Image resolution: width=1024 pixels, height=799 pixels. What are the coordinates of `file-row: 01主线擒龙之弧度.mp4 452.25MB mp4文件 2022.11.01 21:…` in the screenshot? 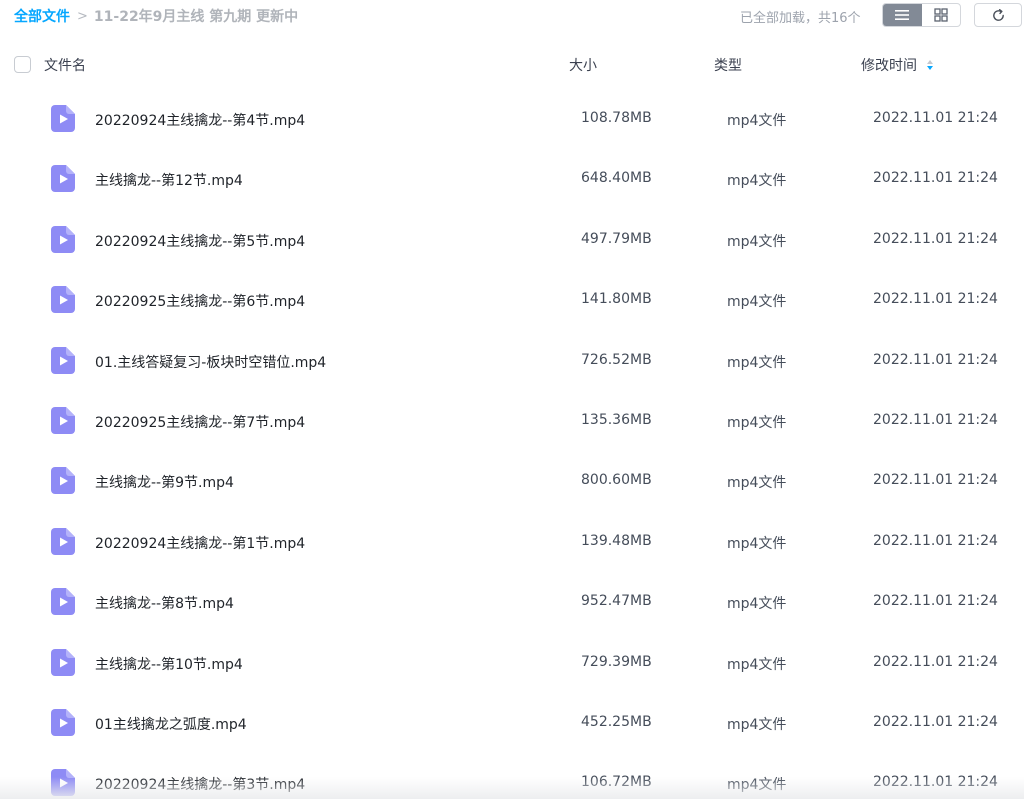 It's located at (512, 723).